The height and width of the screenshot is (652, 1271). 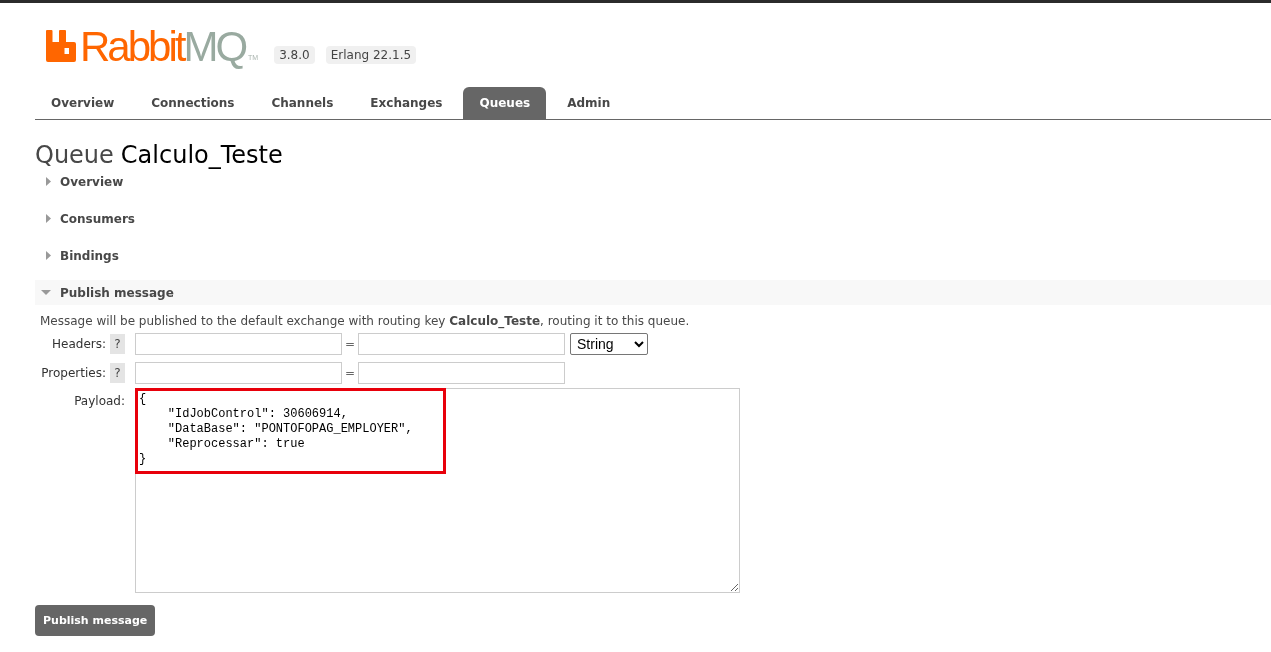 What do you see at coordinates (79, 344) in the screenshot?
I see `field-label: Headers:` at bounding box center [79, 344].